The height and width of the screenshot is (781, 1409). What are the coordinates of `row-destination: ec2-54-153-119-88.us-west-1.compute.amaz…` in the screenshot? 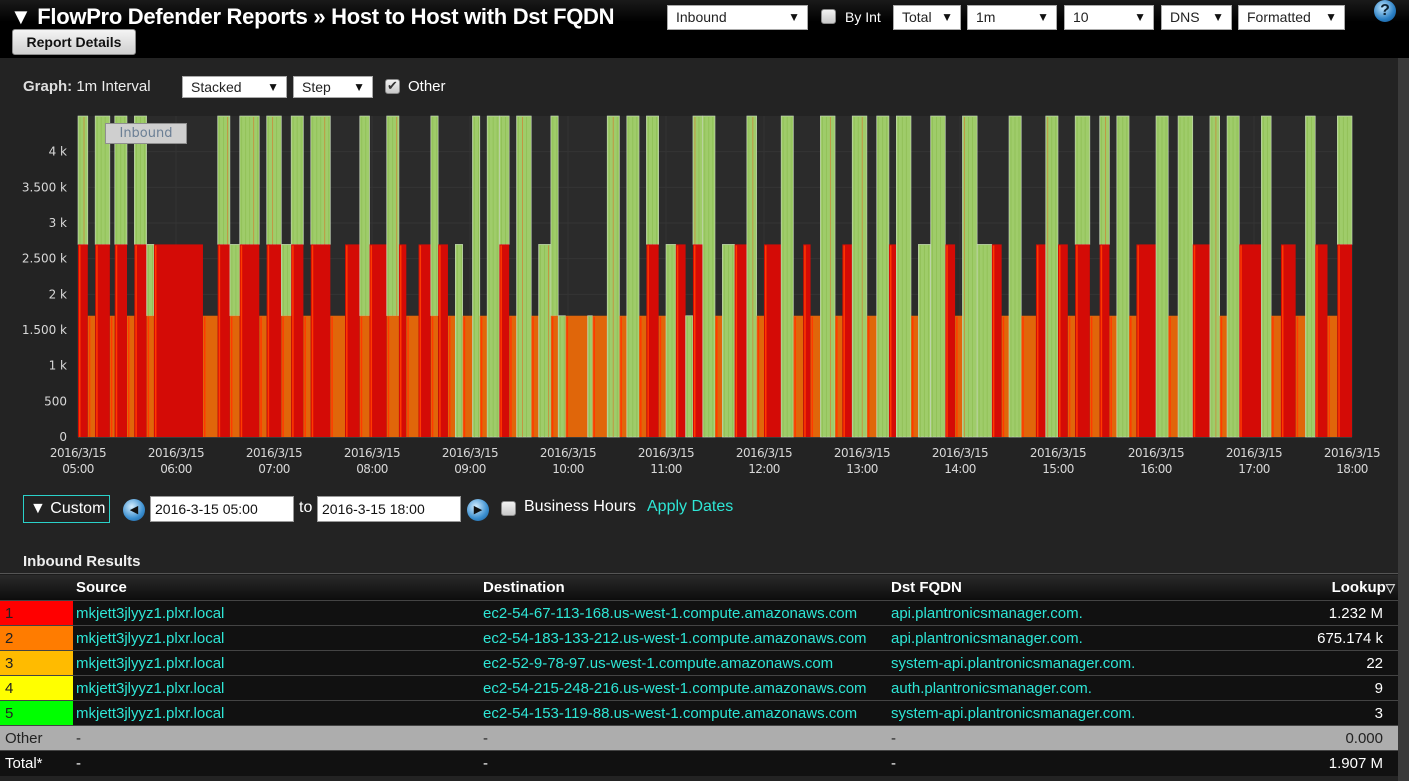 It's located at (684, 713).